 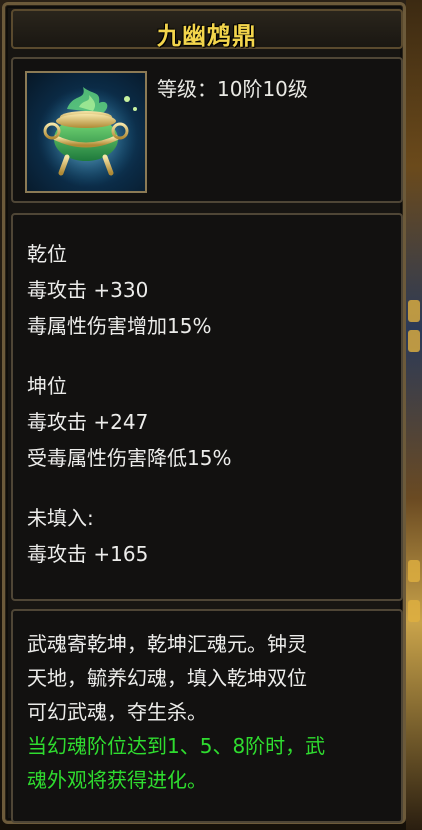 I want to click on item-level: 等级：10阶10级, so click(x=232, y=89).